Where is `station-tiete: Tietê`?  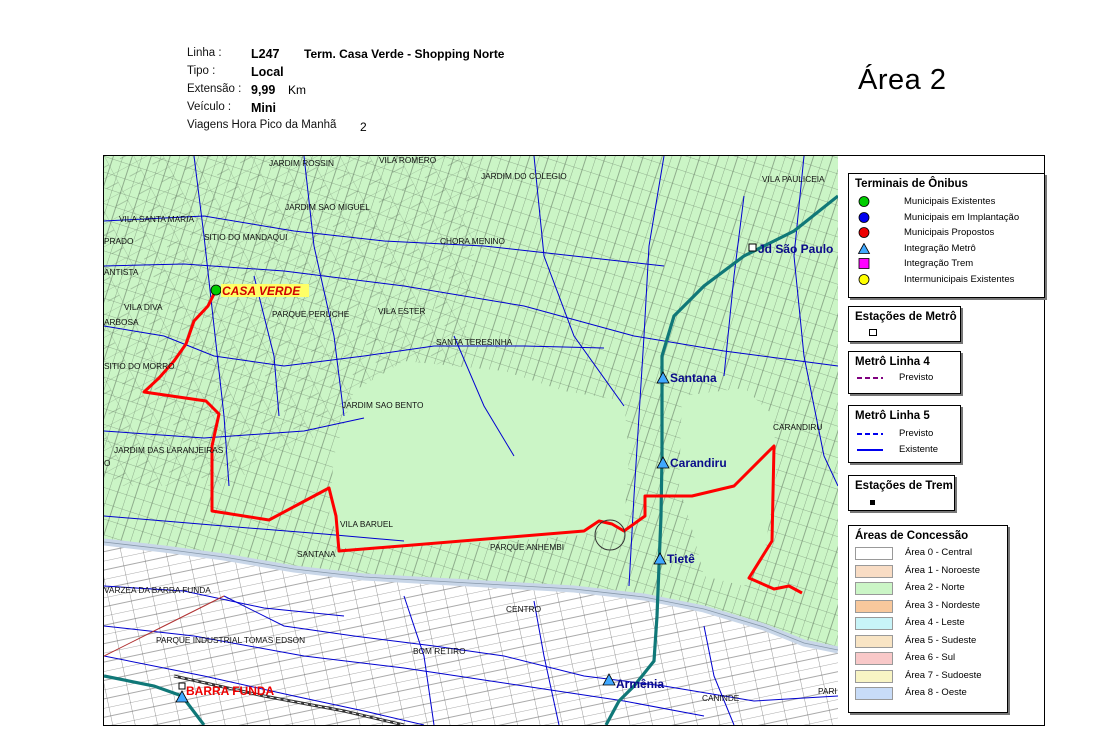
station-tiete: Tietê is located at coordinates (674, 559).